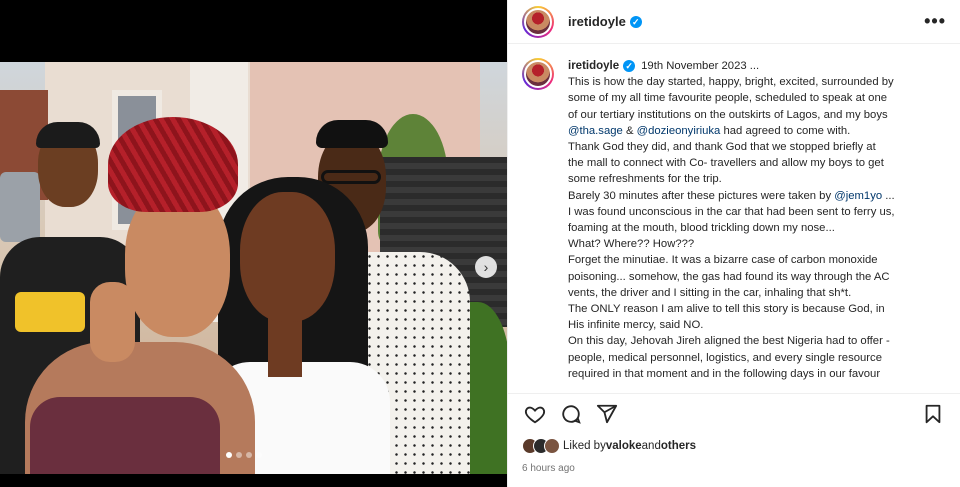 The height and width of the screenshot is (487, 960). Describe the element at coordinates (624, 446) in the screenshot. I see `liker-username: valoke` at that location.